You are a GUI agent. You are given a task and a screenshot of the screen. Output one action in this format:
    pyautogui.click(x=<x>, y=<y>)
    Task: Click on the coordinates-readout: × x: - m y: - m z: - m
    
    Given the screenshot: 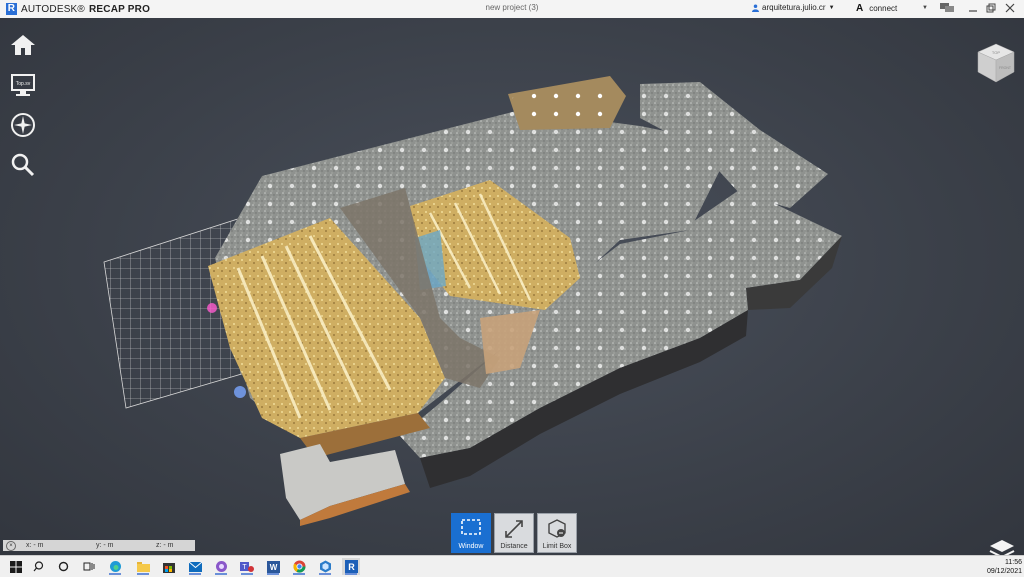 What is the action you would take?
    pyautogui.click(x=99, y=545)
    